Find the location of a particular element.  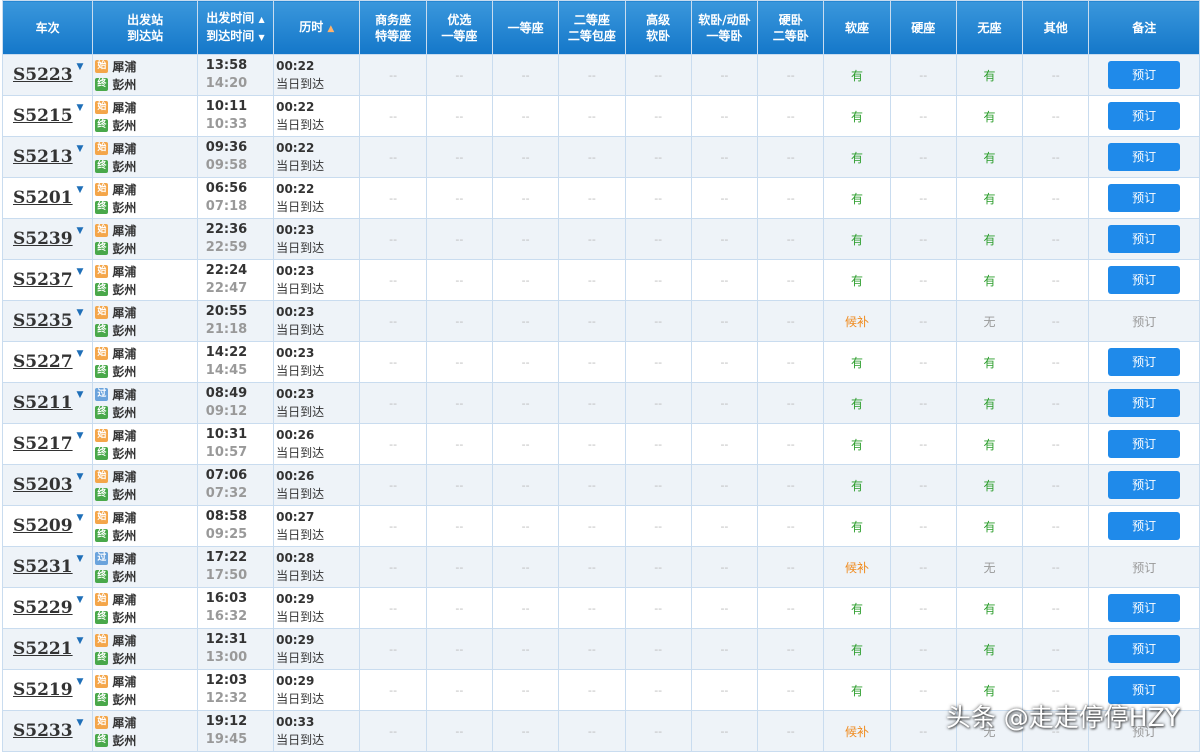

train-number-link: S5221 is located at coordinates (43, 649).